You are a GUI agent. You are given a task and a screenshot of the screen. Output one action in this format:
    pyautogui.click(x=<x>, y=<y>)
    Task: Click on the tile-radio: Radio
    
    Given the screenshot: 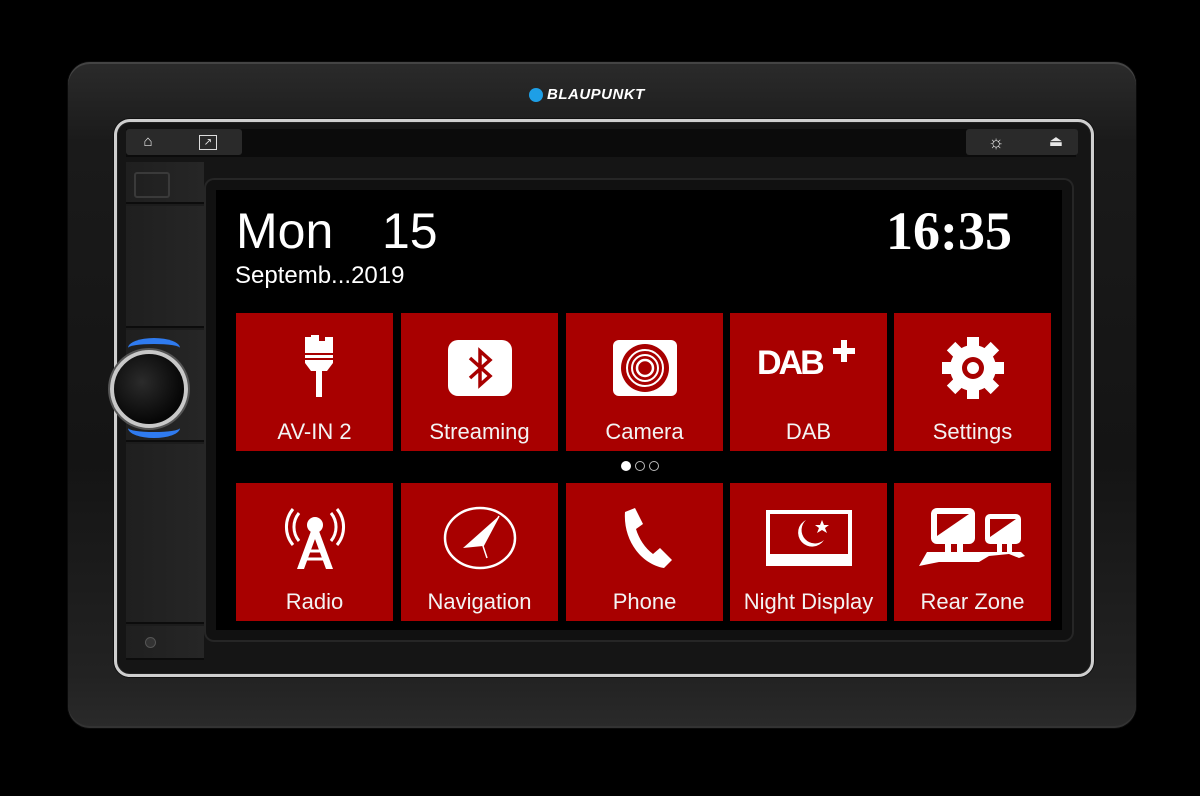 What is the action you would take?
    pyautogui.click(x=314, y=552)
    